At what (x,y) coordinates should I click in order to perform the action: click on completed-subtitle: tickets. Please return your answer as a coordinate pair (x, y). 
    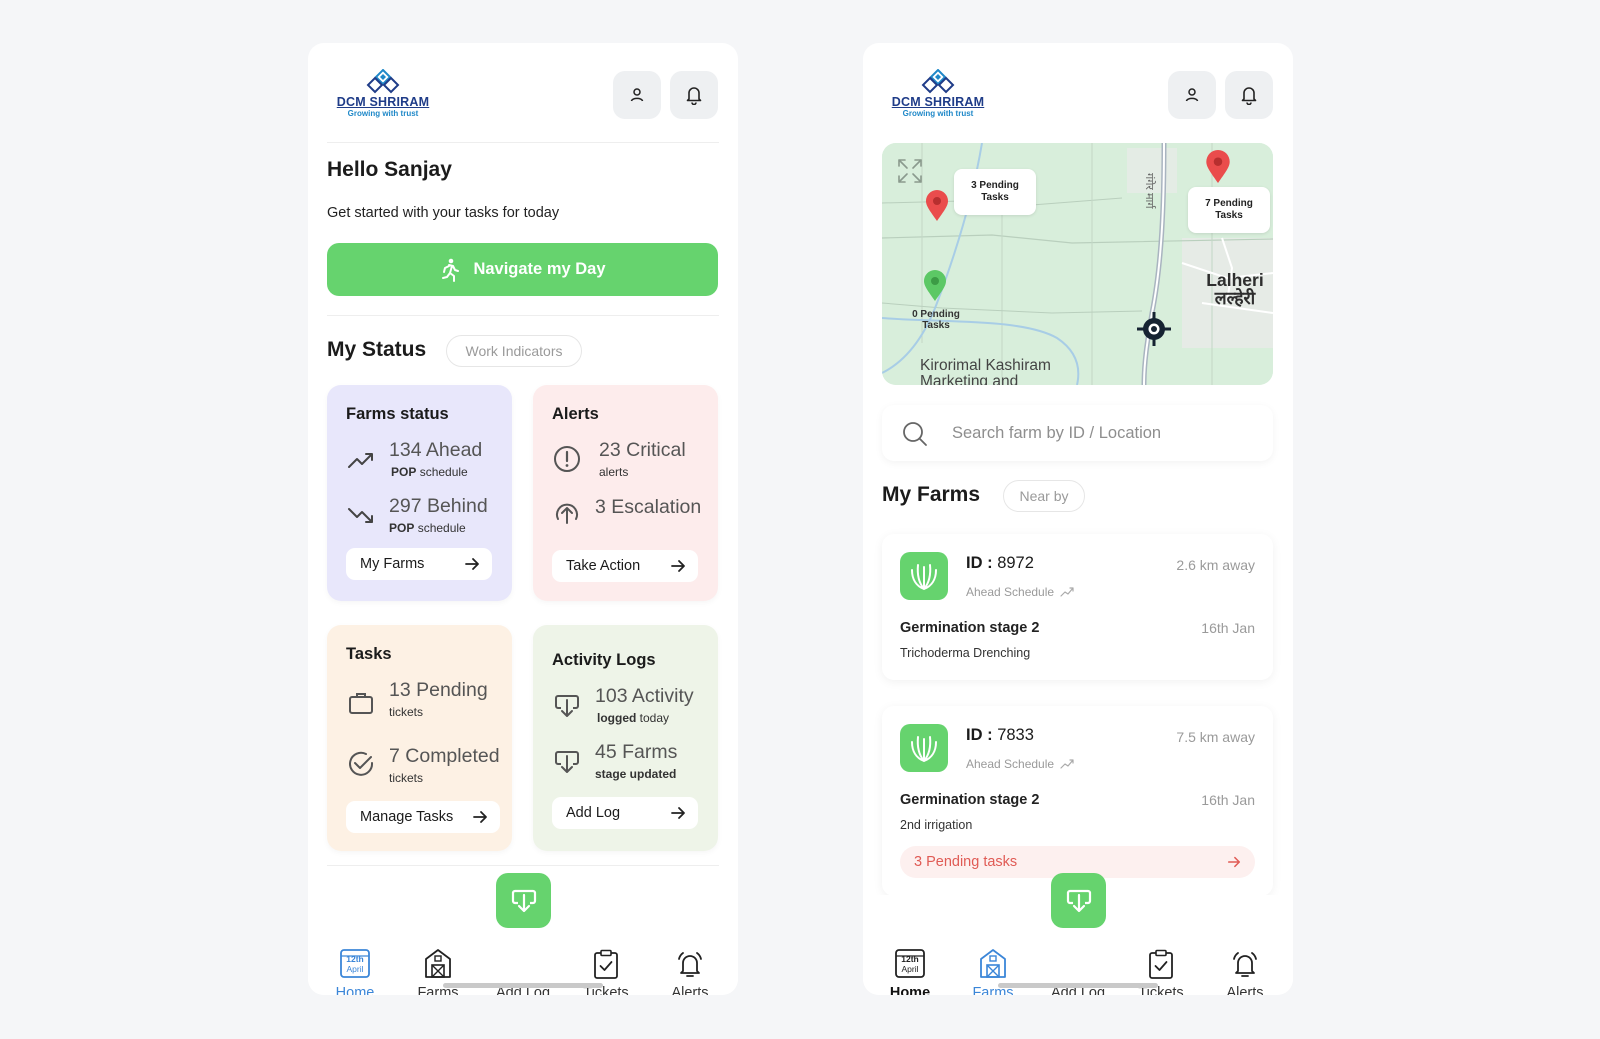
    Looking at the image, I should click on (406, 778).